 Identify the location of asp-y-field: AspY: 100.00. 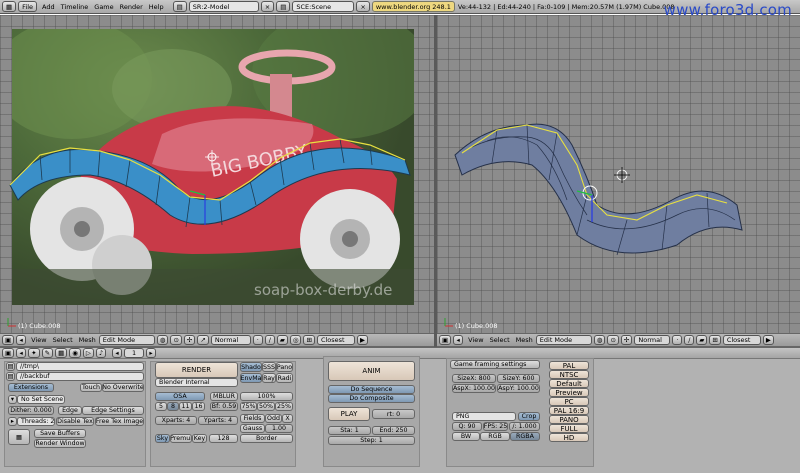
(518, 388).